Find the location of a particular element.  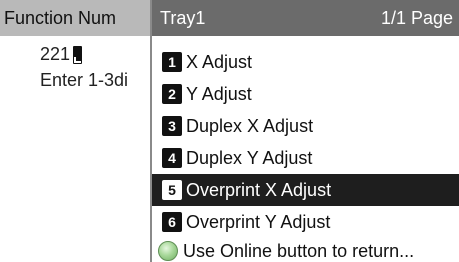

page-indicator: 1/1 Page is located at coordinates (416, 18).